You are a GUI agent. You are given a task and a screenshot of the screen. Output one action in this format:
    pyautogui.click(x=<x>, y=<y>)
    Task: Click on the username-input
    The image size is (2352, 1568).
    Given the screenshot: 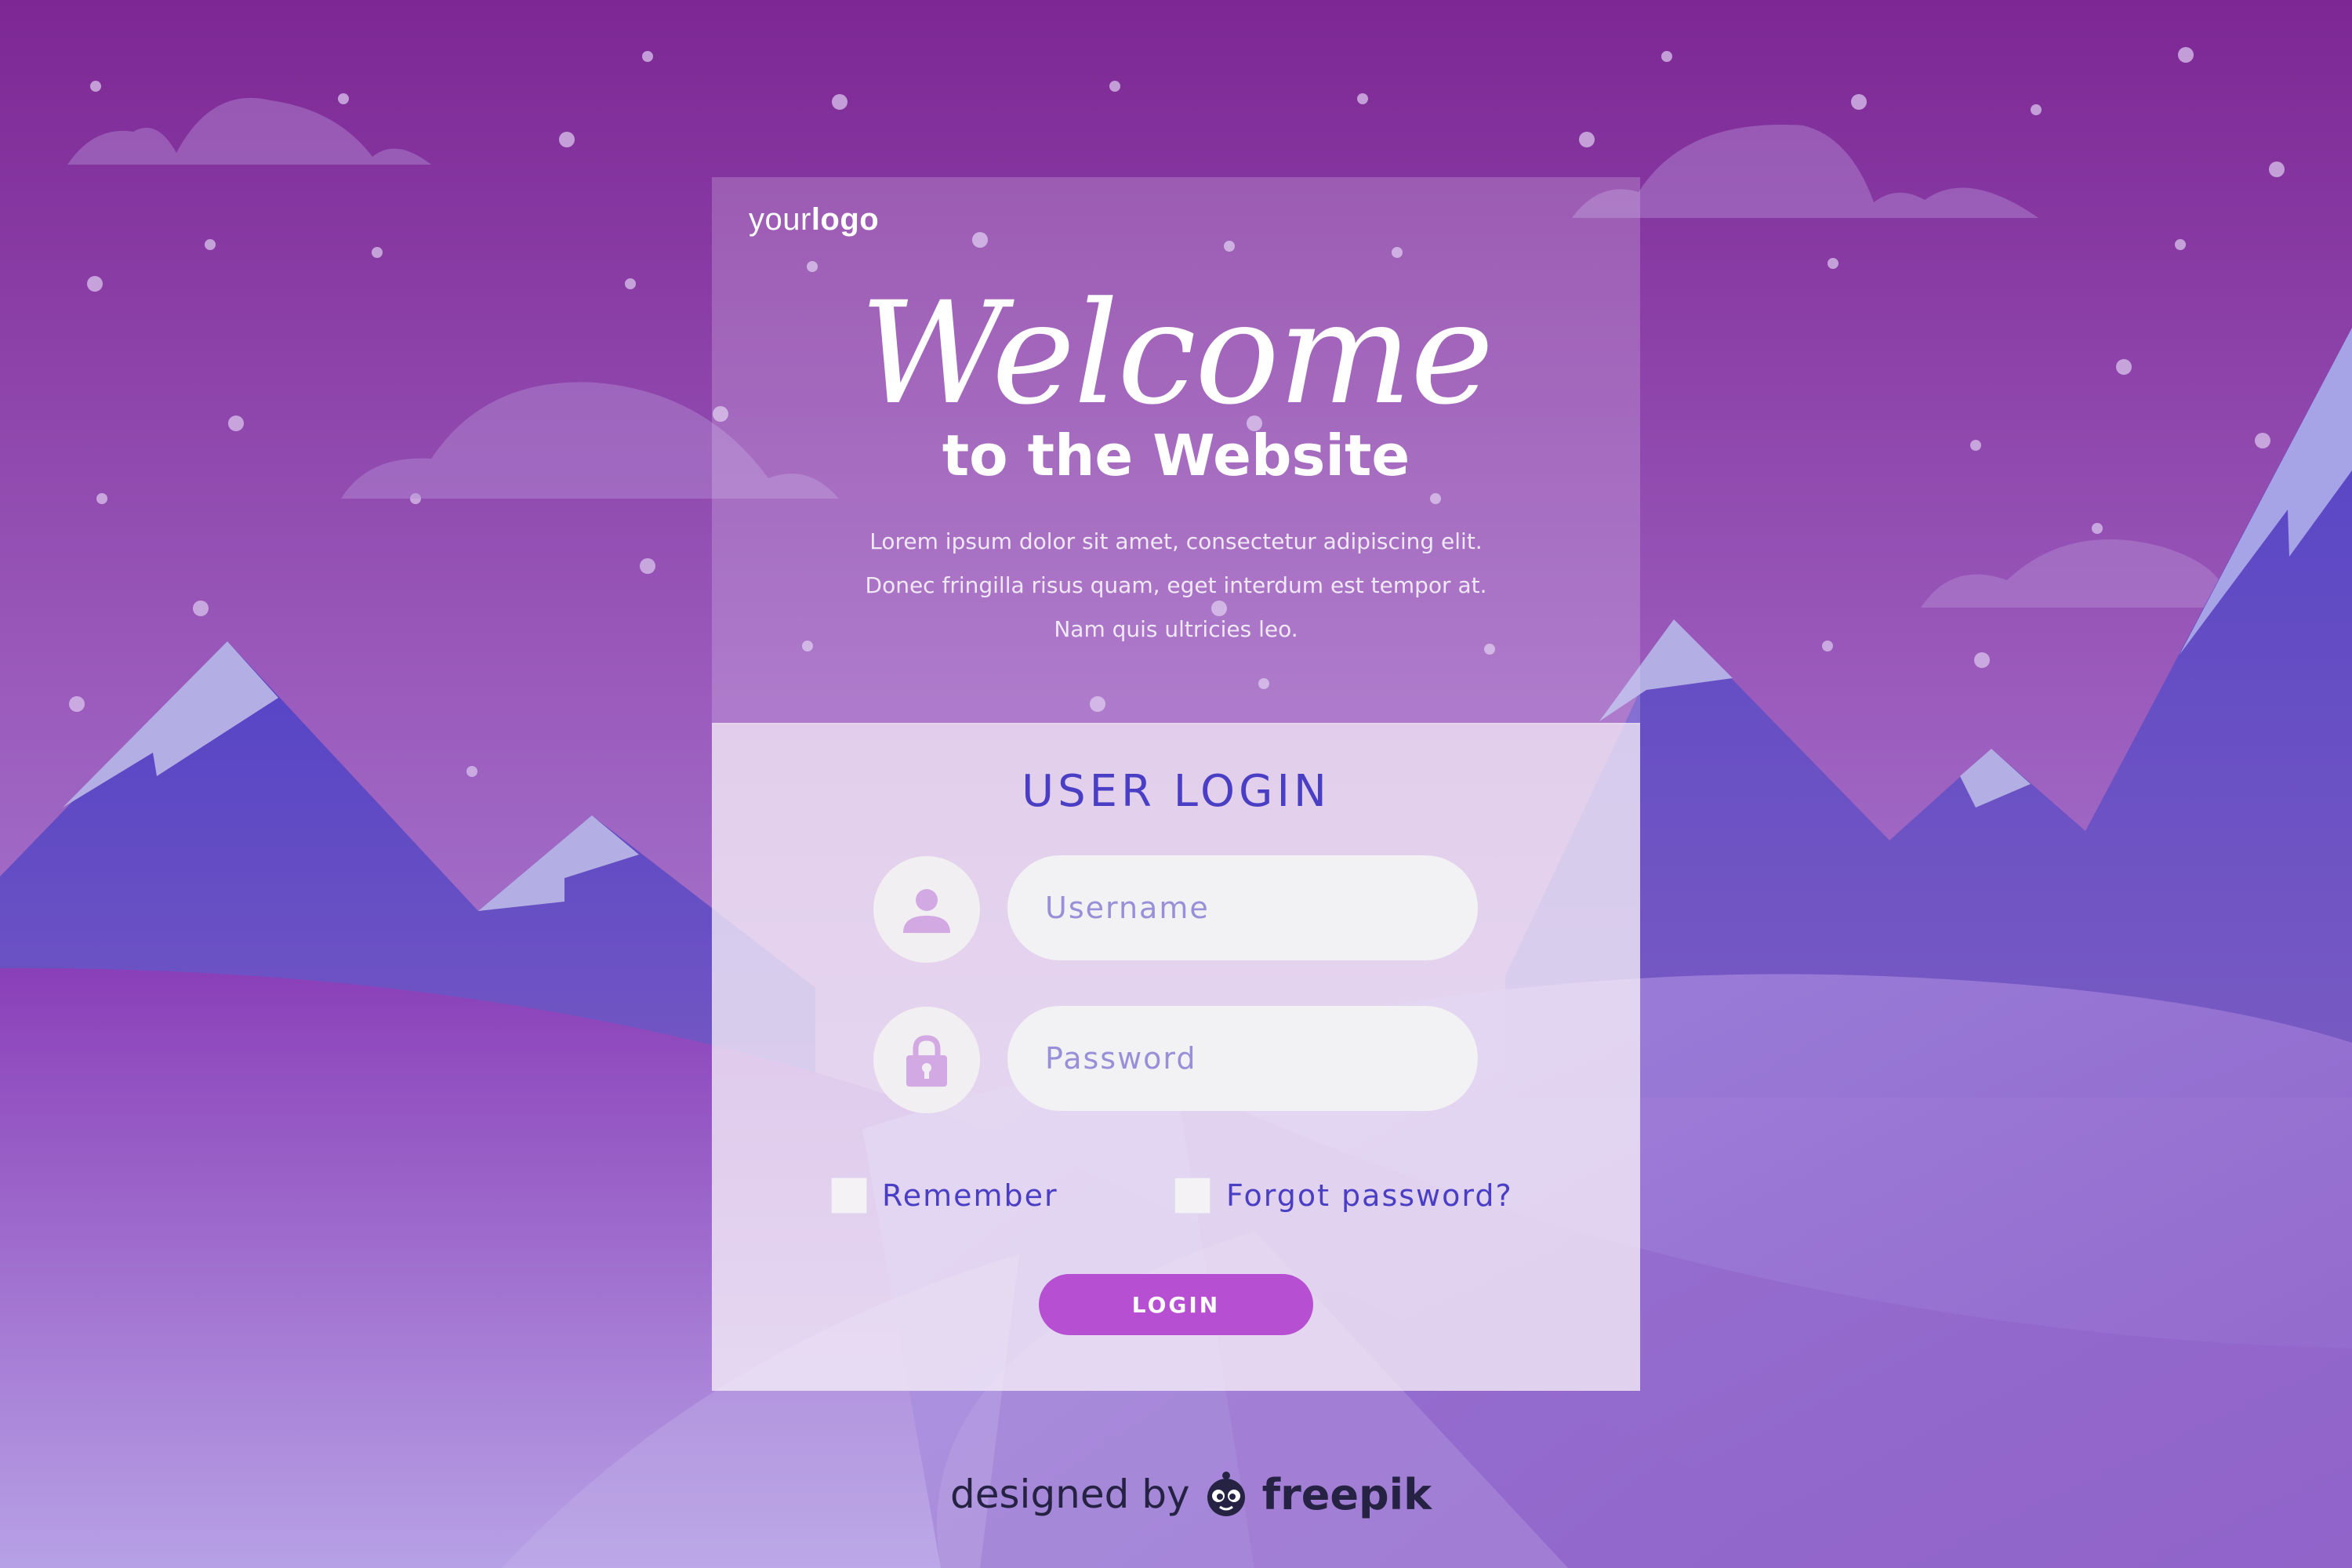 What is the action you would take?
    pyautogui.click(x=1242, y=908)
    